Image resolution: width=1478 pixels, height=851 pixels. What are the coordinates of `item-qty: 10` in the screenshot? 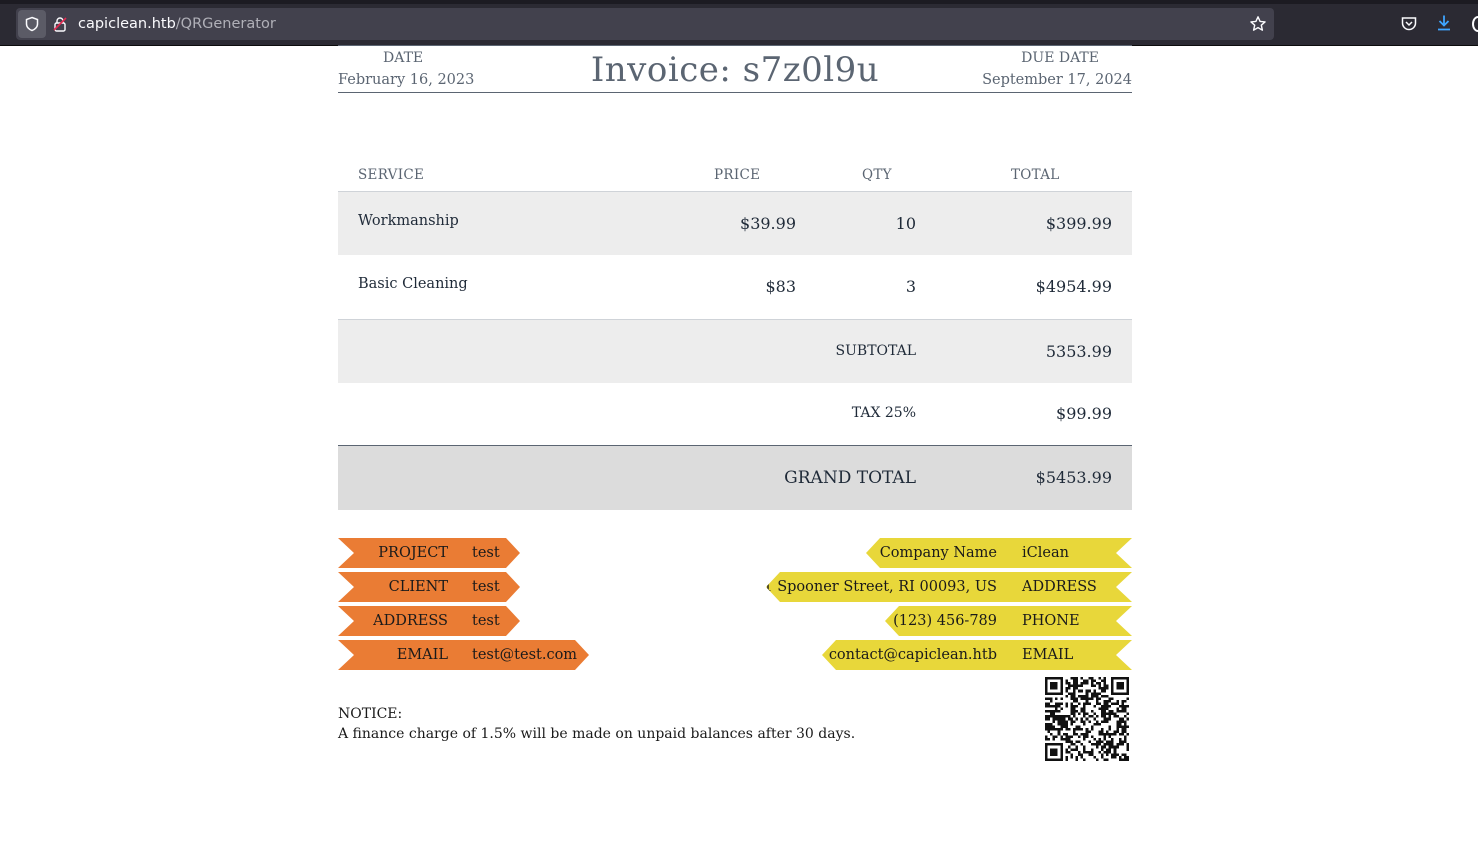 It's located at (905, 223).